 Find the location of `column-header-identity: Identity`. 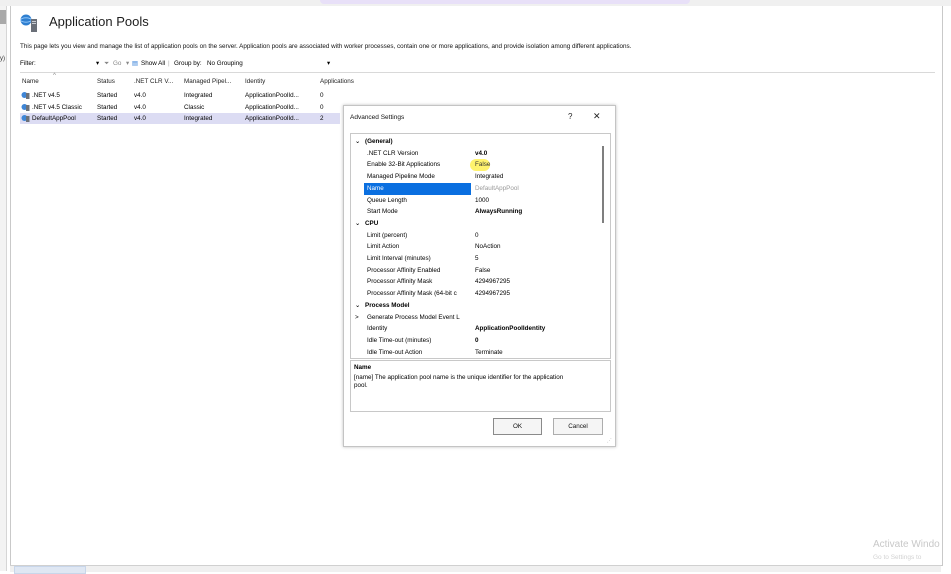

column-header-identity: Identity is located at coordinates (255, 81).